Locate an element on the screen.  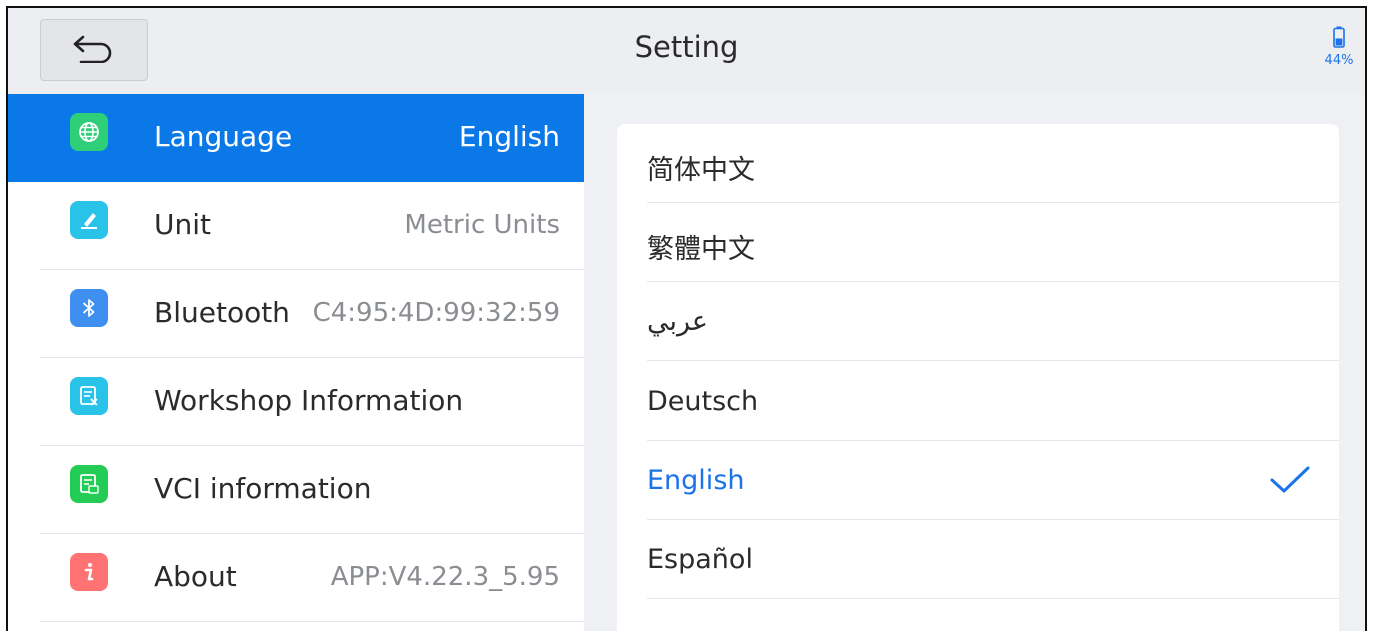
globe-icon is located at coordinates (89, 132).